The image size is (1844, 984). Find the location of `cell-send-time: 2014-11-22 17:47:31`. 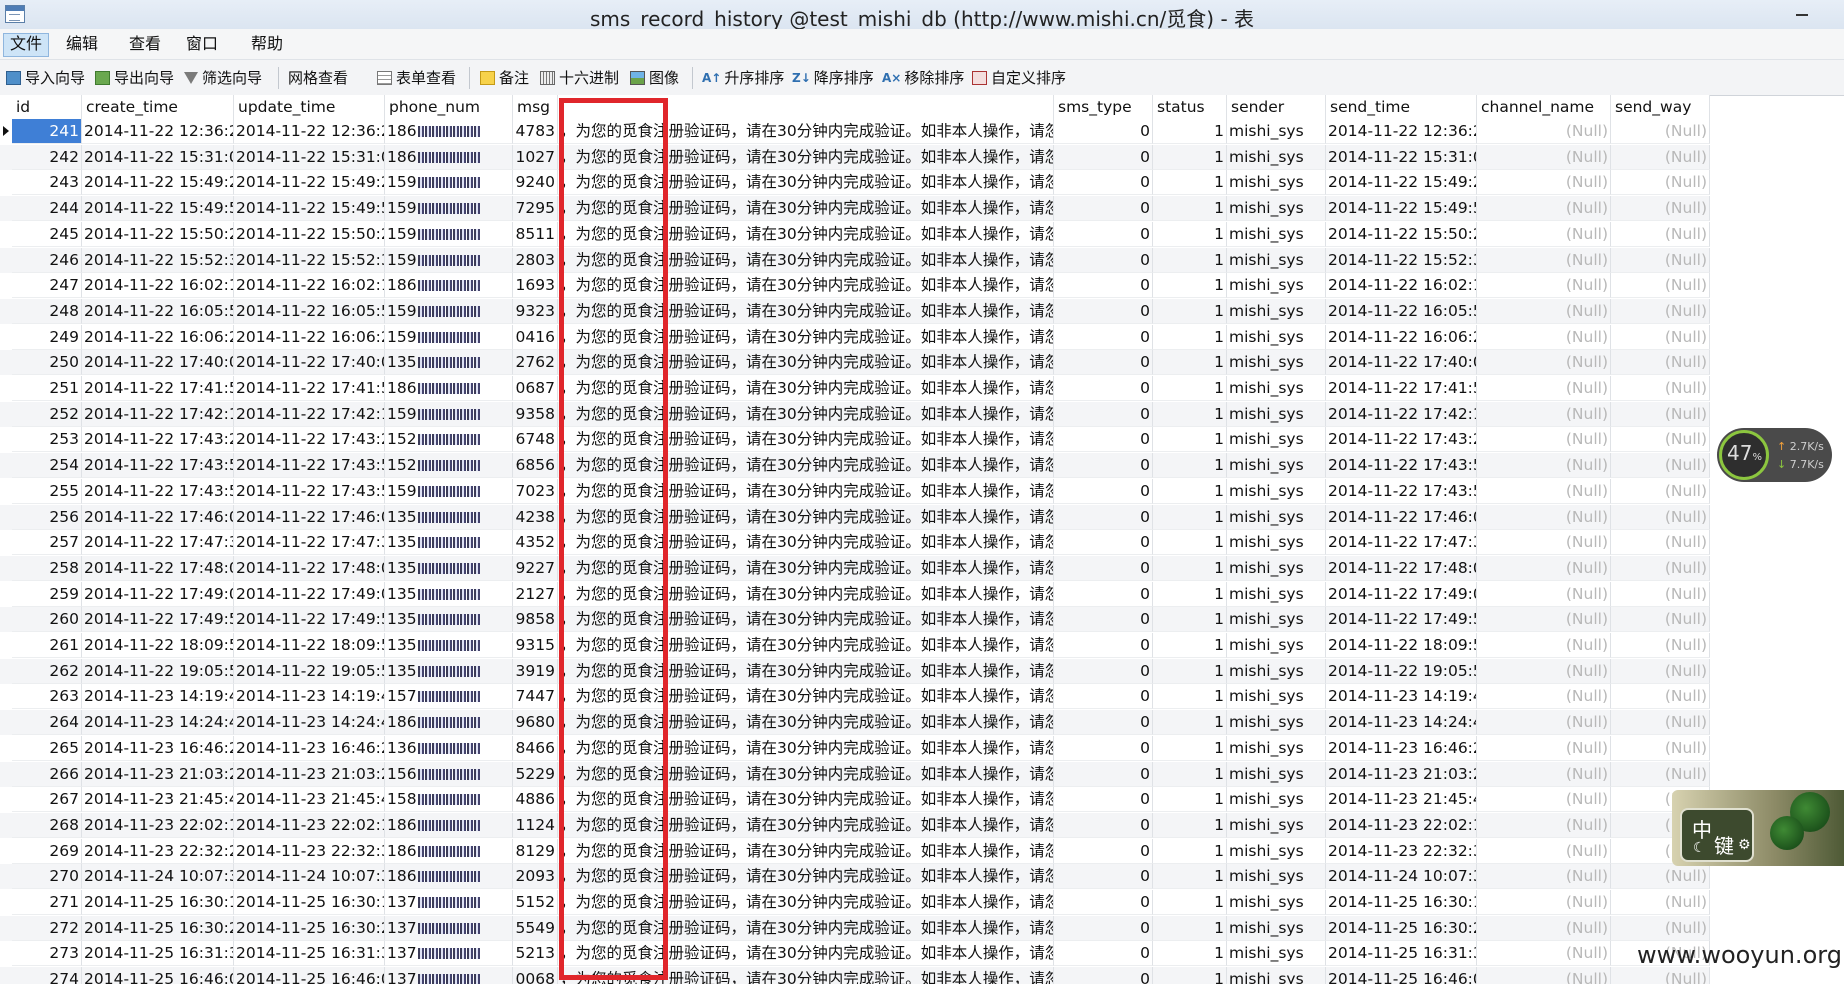

cell-send-time: 2014-11-22 17:47:31 is located at coordinates (1401, 543).